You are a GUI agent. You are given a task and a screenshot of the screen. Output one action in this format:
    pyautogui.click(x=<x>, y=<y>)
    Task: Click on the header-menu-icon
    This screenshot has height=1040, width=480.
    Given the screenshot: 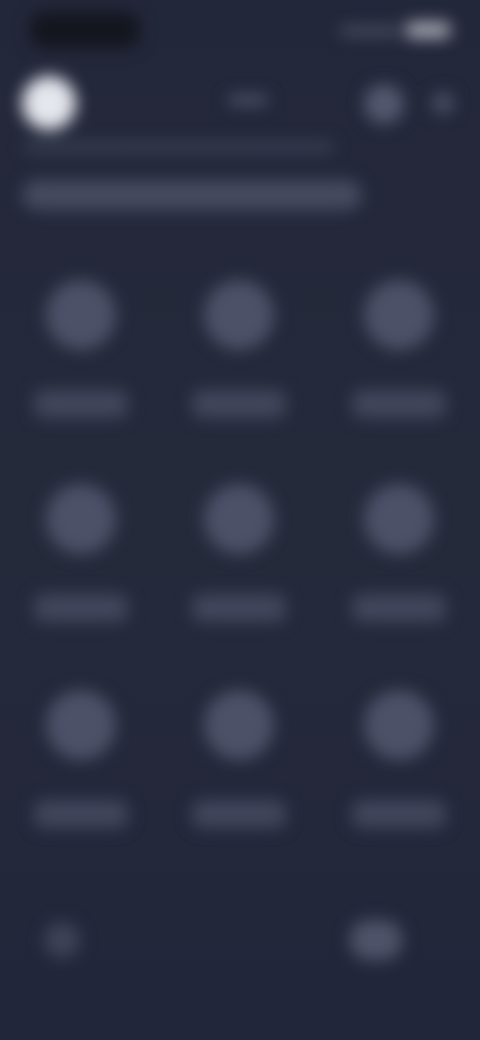 What is the action you would take?
    pyautogui.click(x=443, y=103)
    